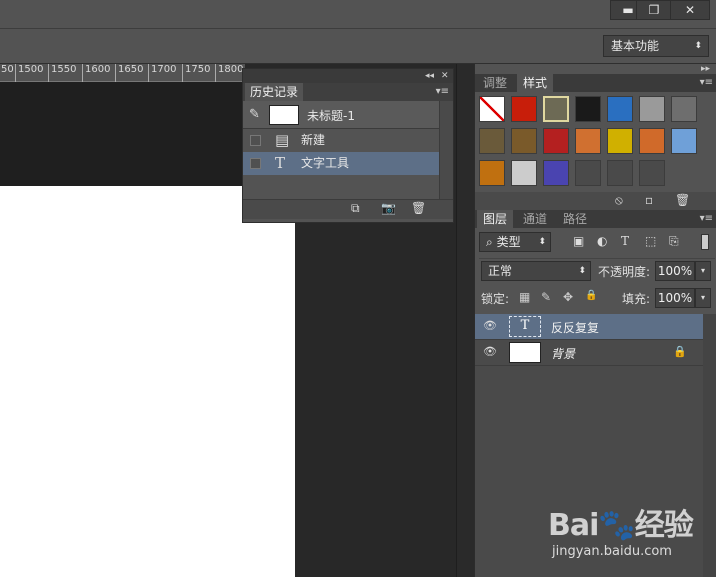 The height and width of the screenshot is (577, 716). I want to click on lock-position-icon: ✥, so click(568, 297).